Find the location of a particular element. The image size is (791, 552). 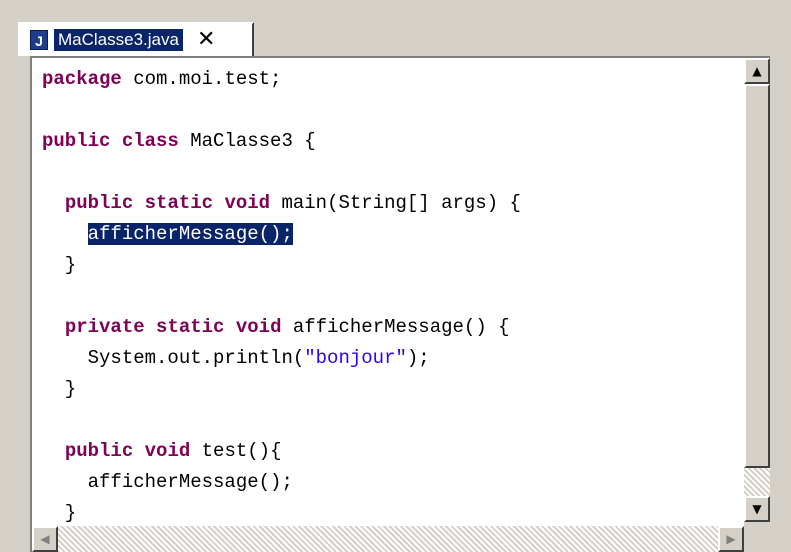

code-line: public static void main(String[] args) { is located at coordinates (281, 203).